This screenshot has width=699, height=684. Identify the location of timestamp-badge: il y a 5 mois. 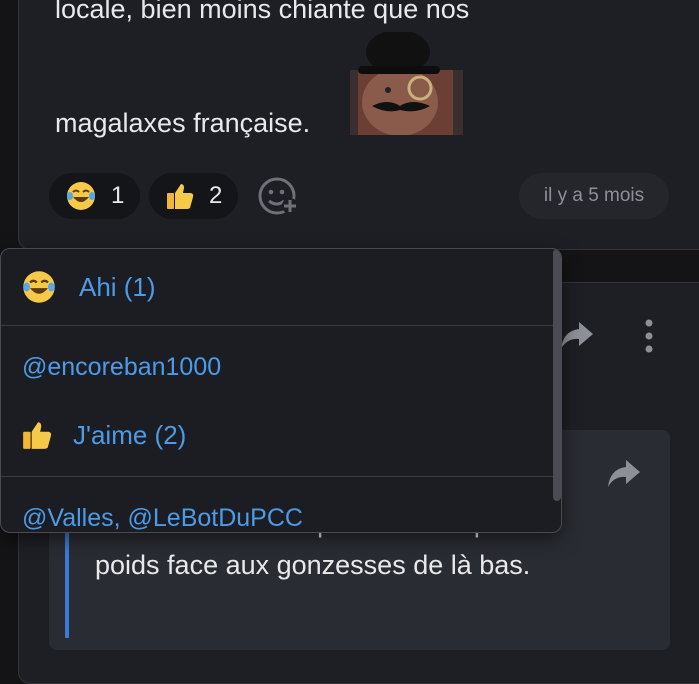
(594, 196).